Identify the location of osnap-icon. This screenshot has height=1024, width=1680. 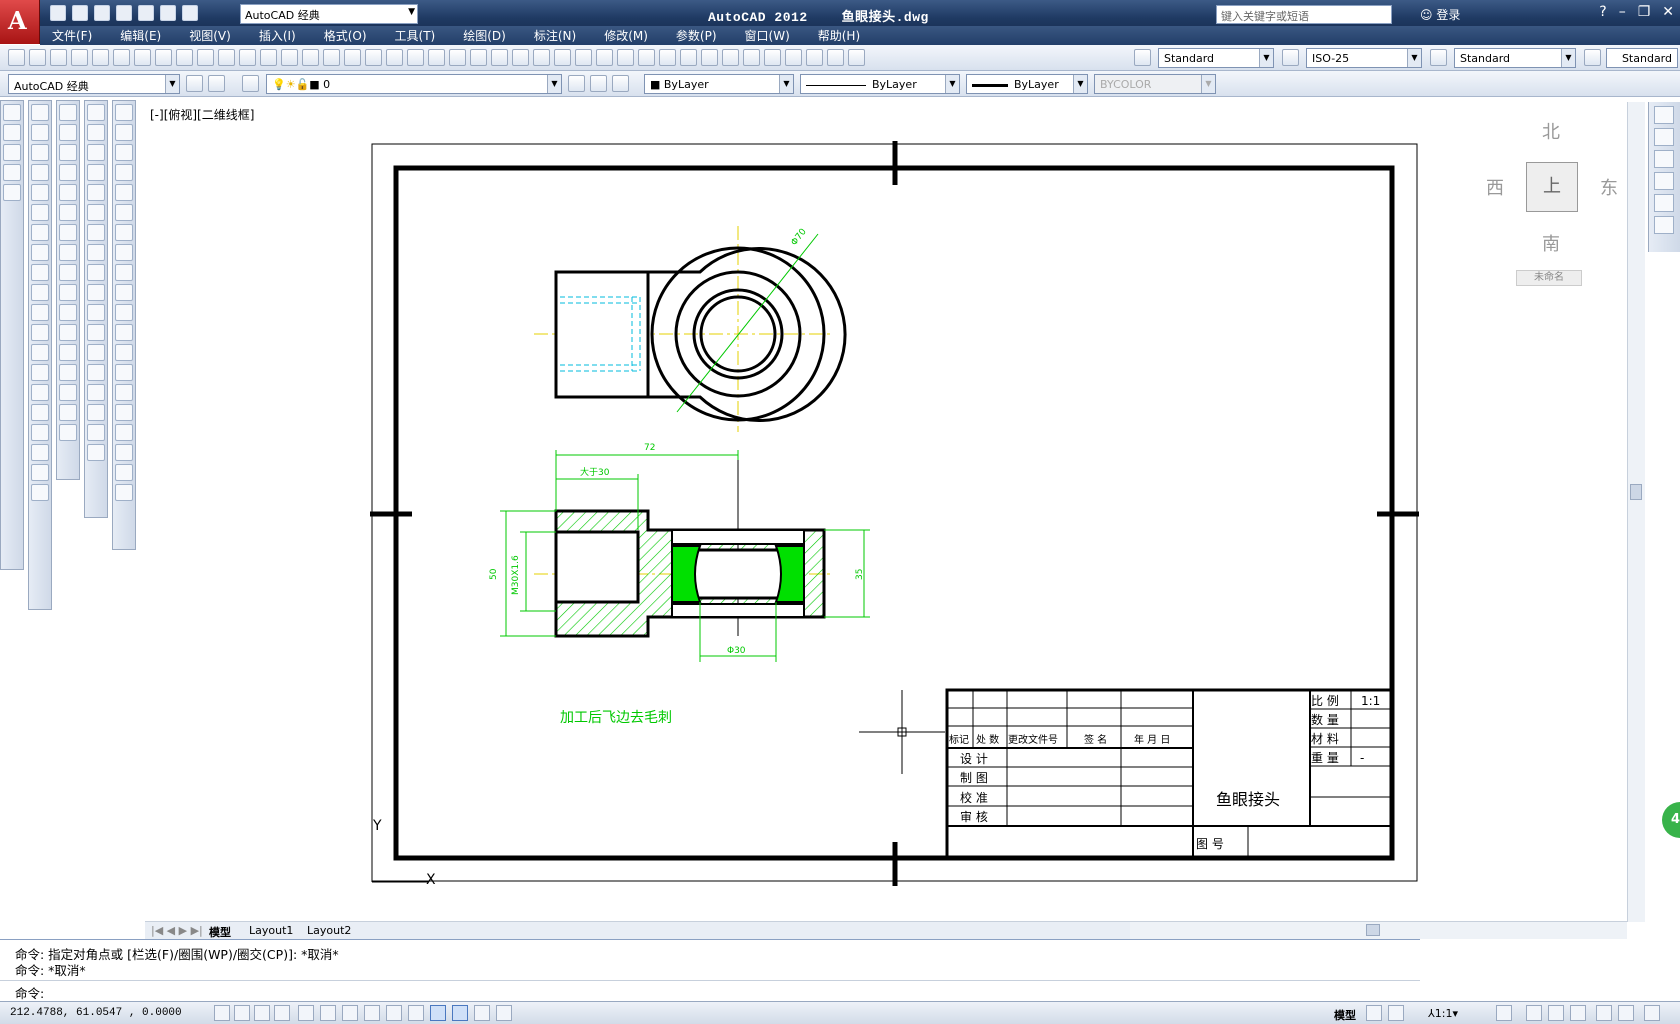
(328, 1013).